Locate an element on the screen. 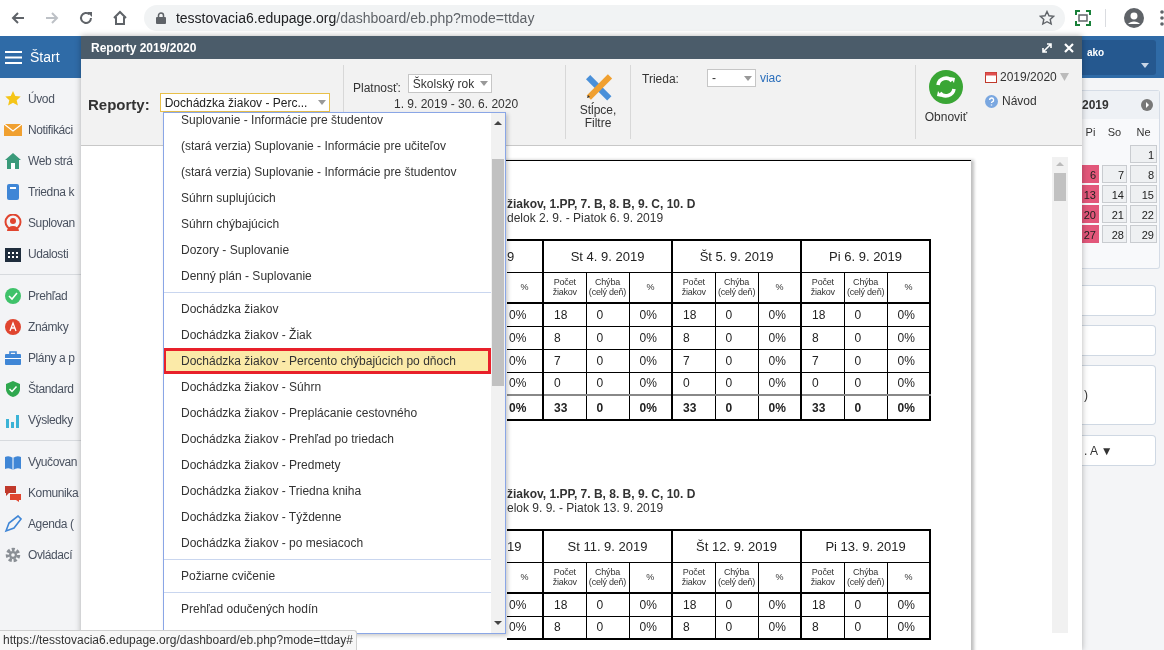  calendar-day: 21 is located at coordinates (1114, 214).